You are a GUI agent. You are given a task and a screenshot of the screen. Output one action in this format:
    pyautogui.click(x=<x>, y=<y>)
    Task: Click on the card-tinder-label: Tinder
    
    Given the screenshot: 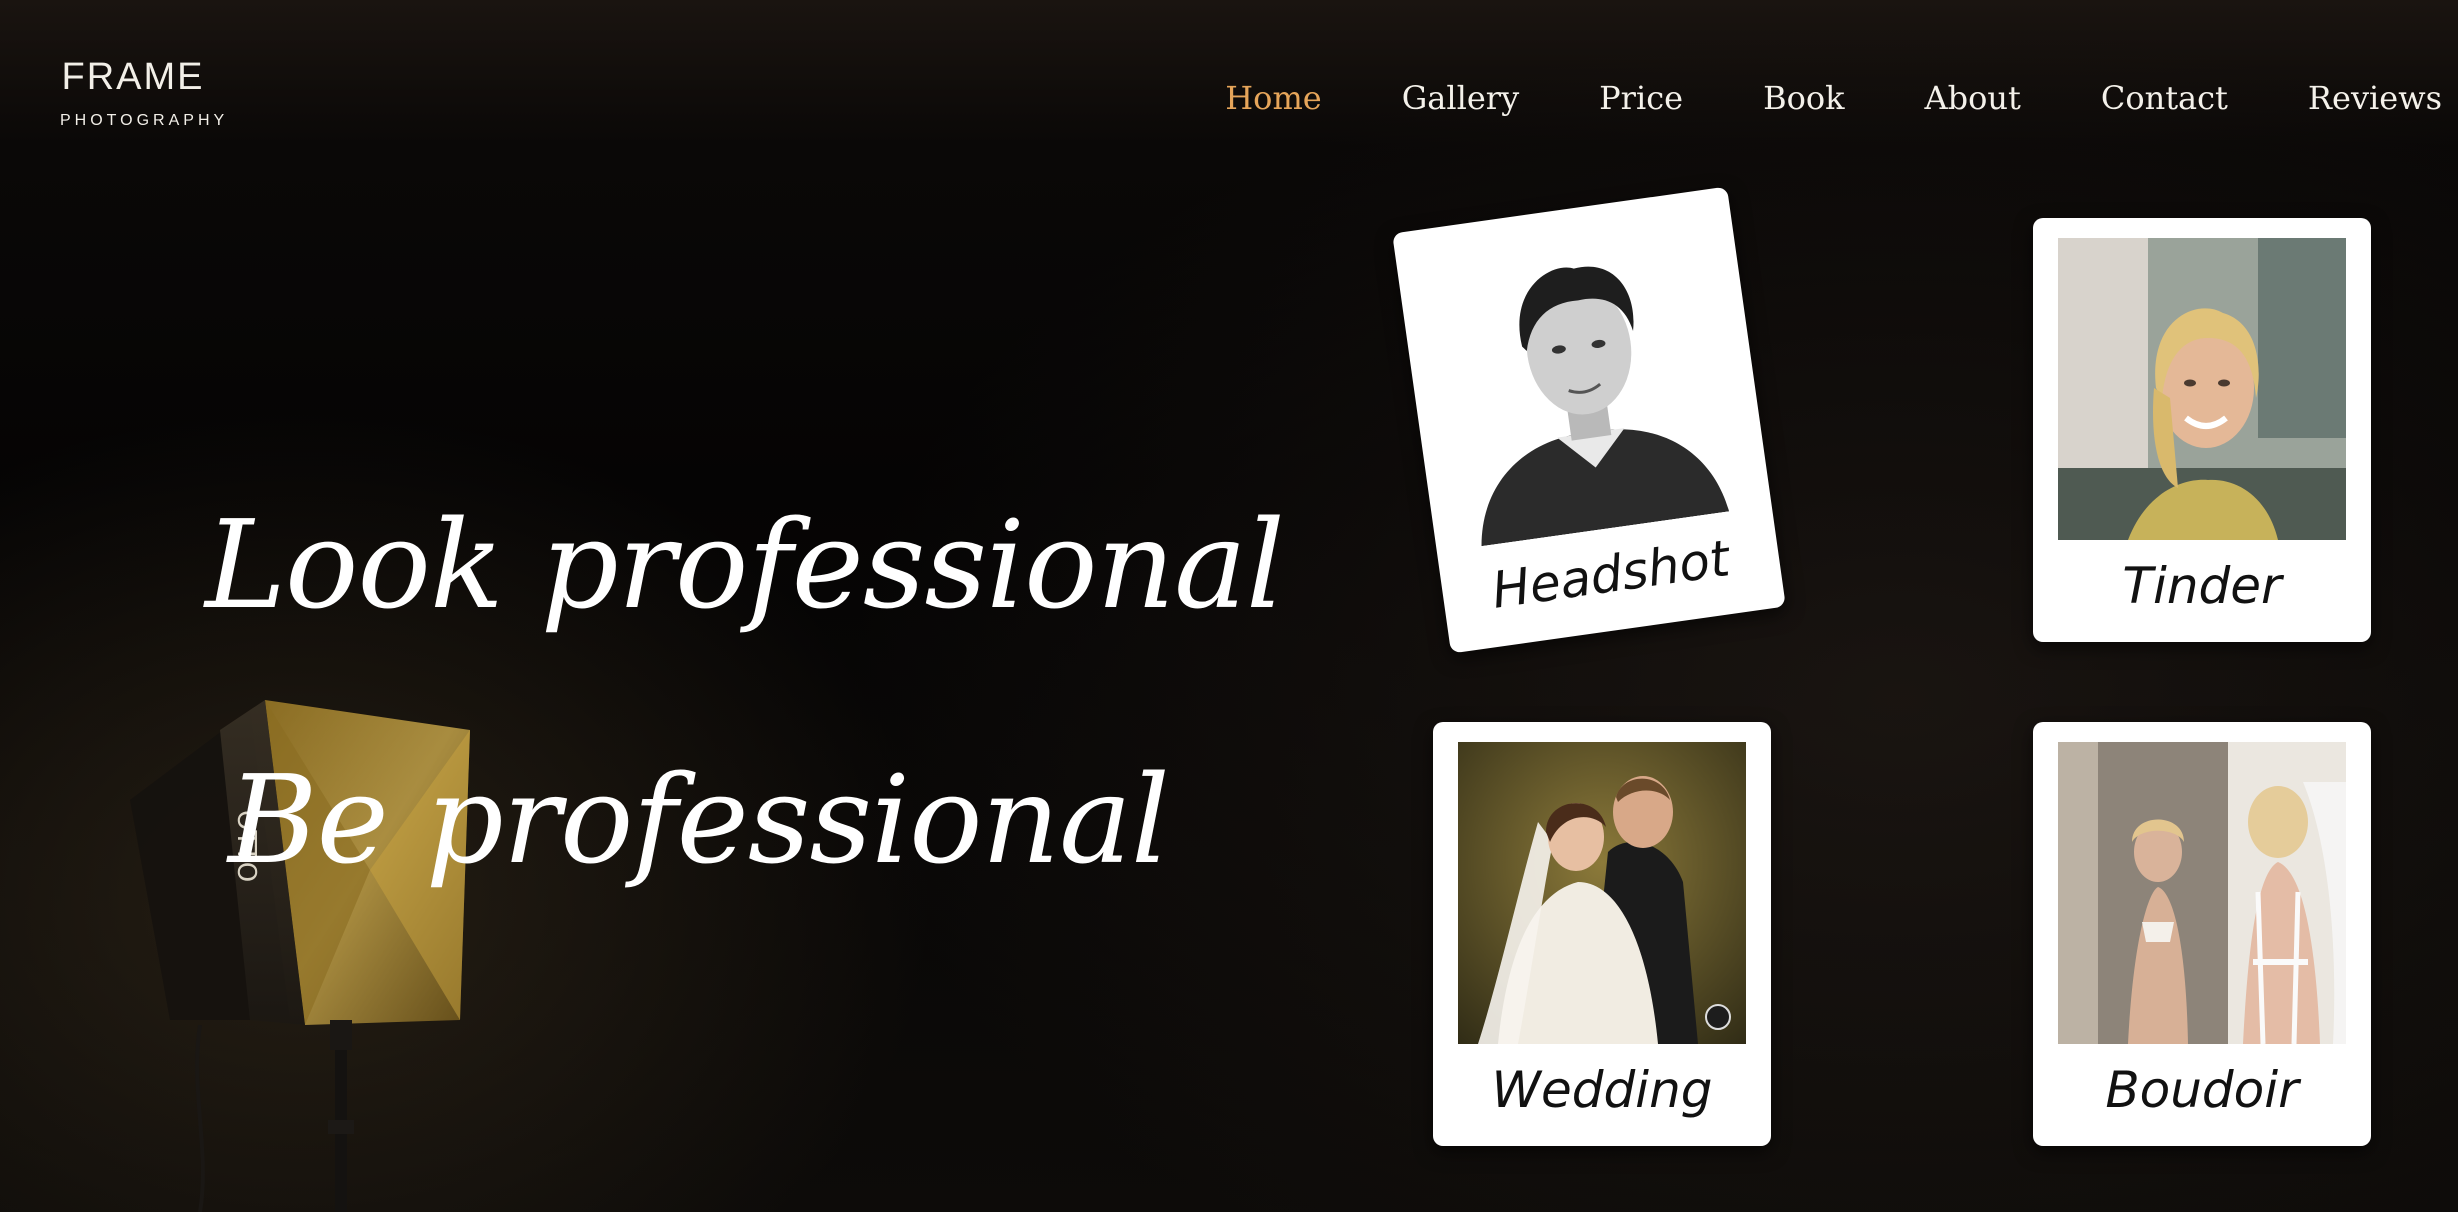 What is the action you would take?
    pyautogui.click(x=2202, y=586)
    